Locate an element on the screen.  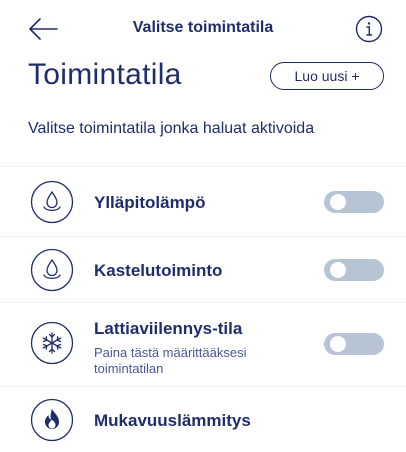
mode-row-mukavuuslammitys: Mukavuuslämmitys is located at coordinates (203, 419).